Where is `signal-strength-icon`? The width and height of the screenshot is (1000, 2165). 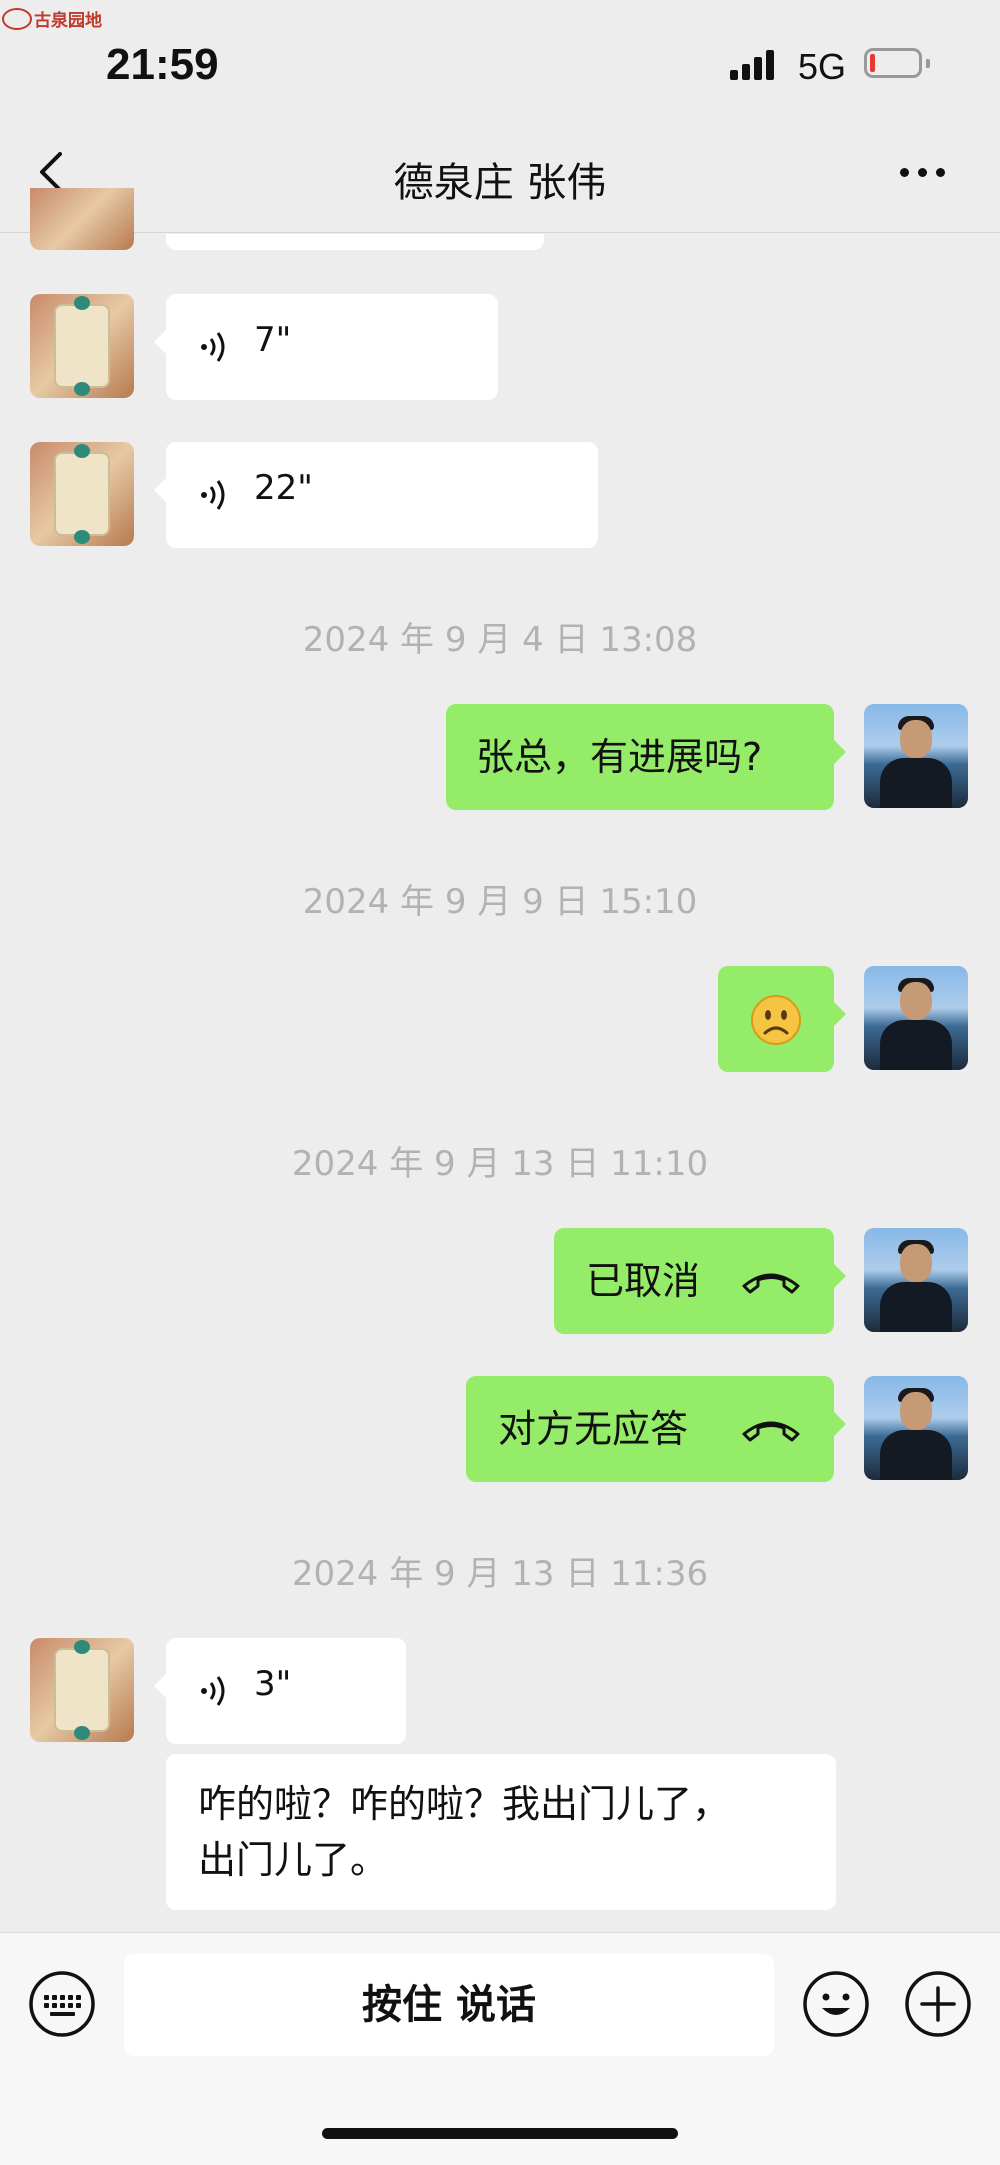
signal-strength-icon is located at coordinates (752, 65).